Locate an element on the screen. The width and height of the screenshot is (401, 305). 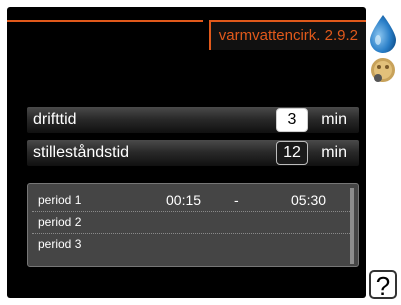
water-drop-icon is located at coordinates (383, 34).